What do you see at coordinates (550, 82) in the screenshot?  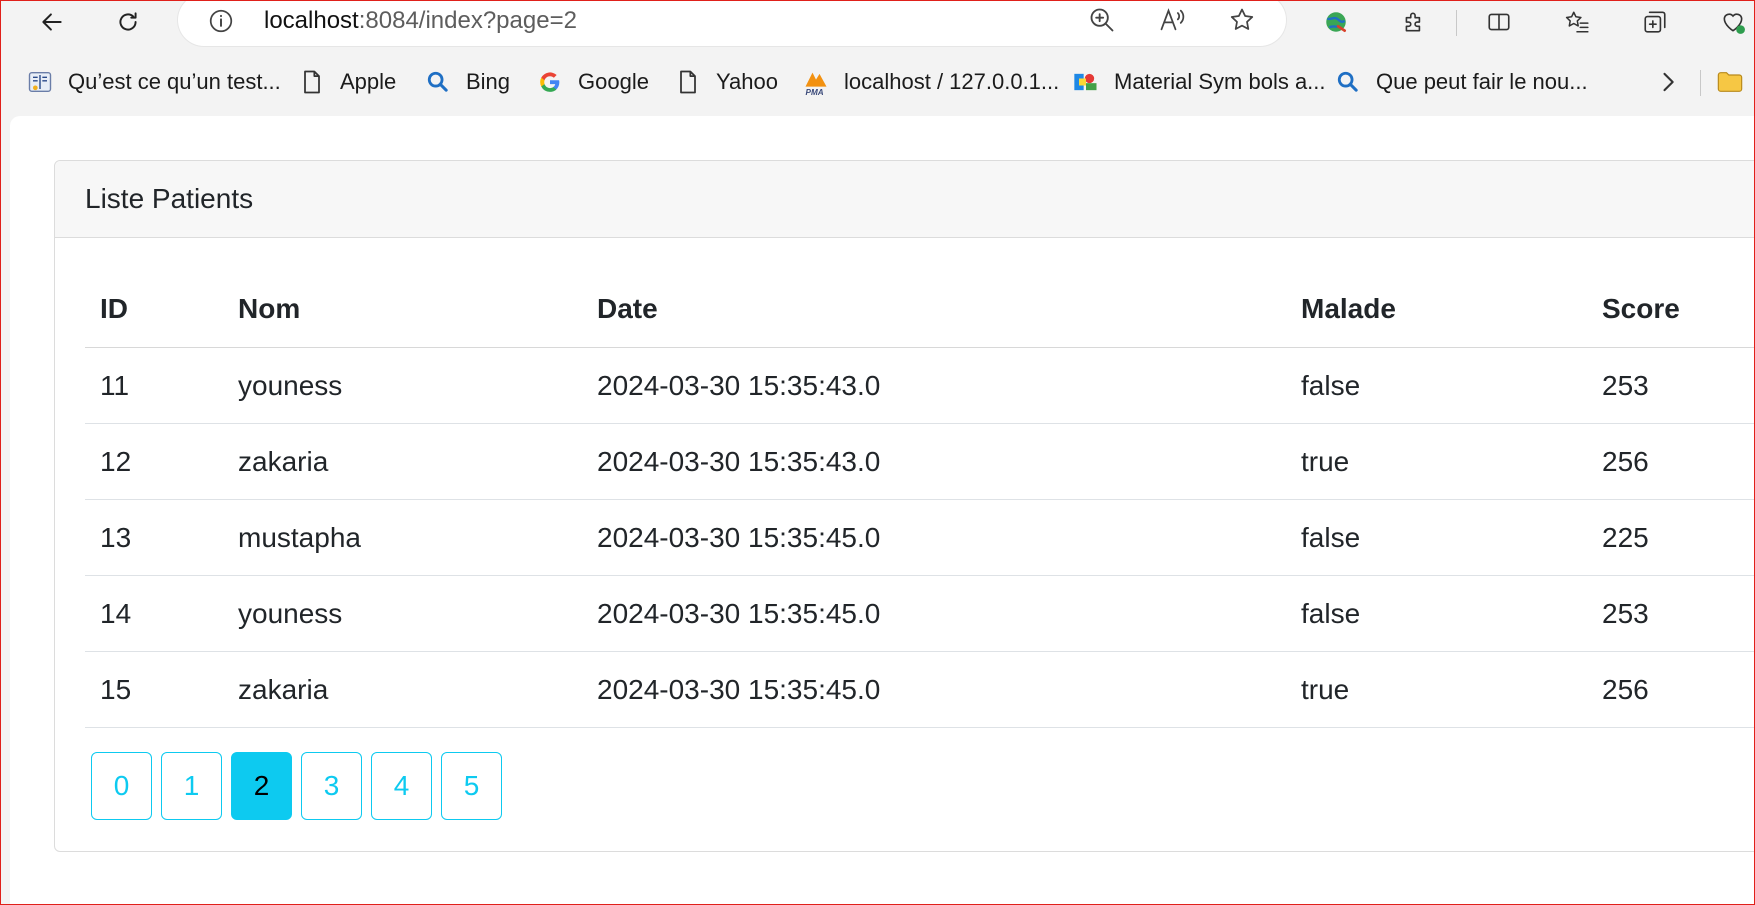 I see `google-icon` at bounding box center [550, 82].